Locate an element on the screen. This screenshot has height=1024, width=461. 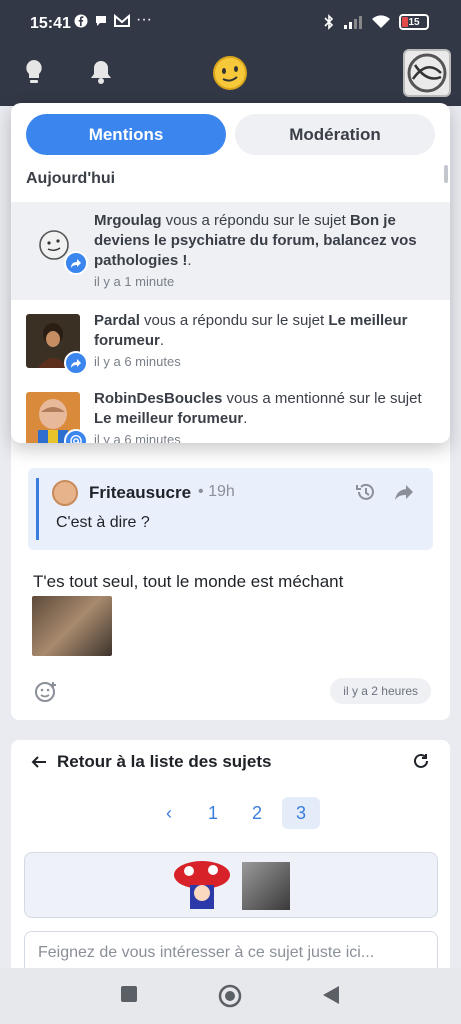
top-bar: 15:41 ··· 15 is located at coordinates (230, 53).